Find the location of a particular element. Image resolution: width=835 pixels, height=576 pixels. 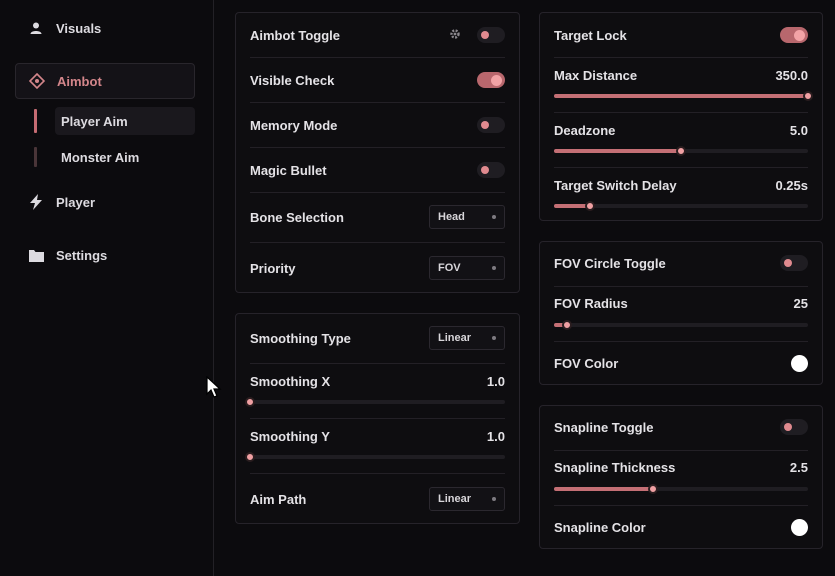

subitem-indicator is located at coordinates (35, 121).